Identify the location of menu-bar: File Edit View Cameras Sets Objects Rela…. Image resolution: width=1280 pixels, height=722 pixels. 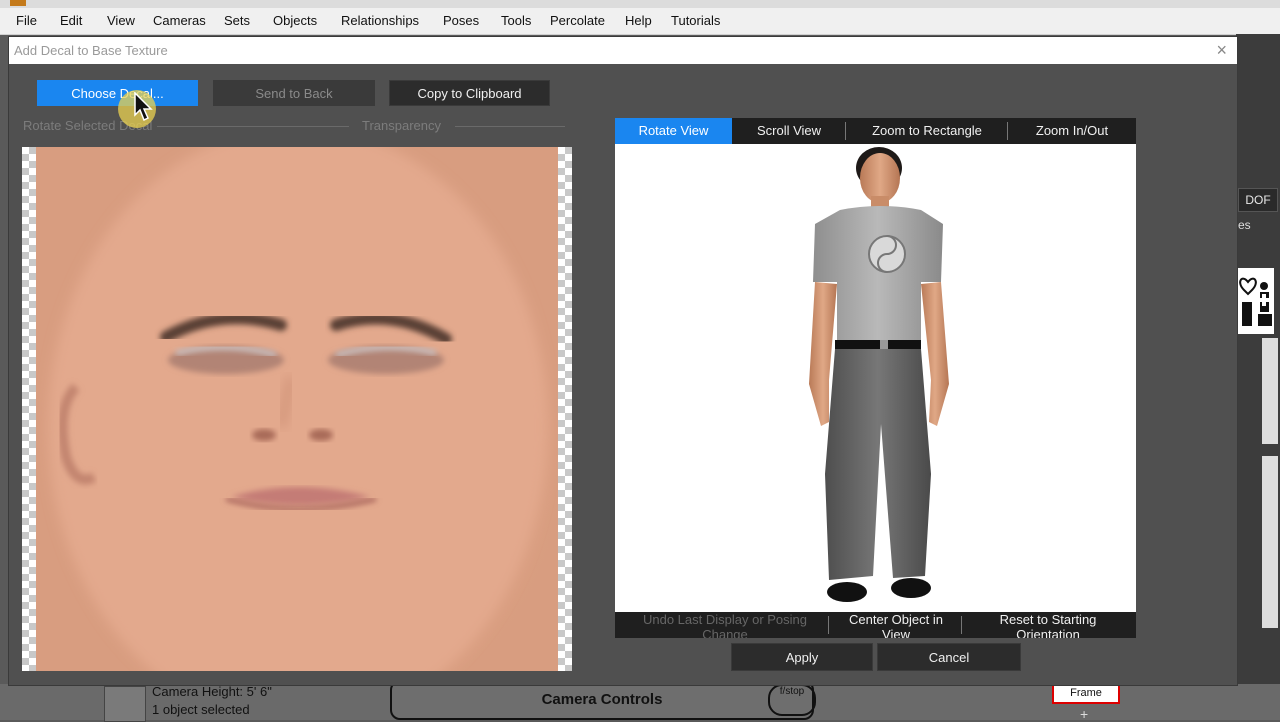
(640, 21).